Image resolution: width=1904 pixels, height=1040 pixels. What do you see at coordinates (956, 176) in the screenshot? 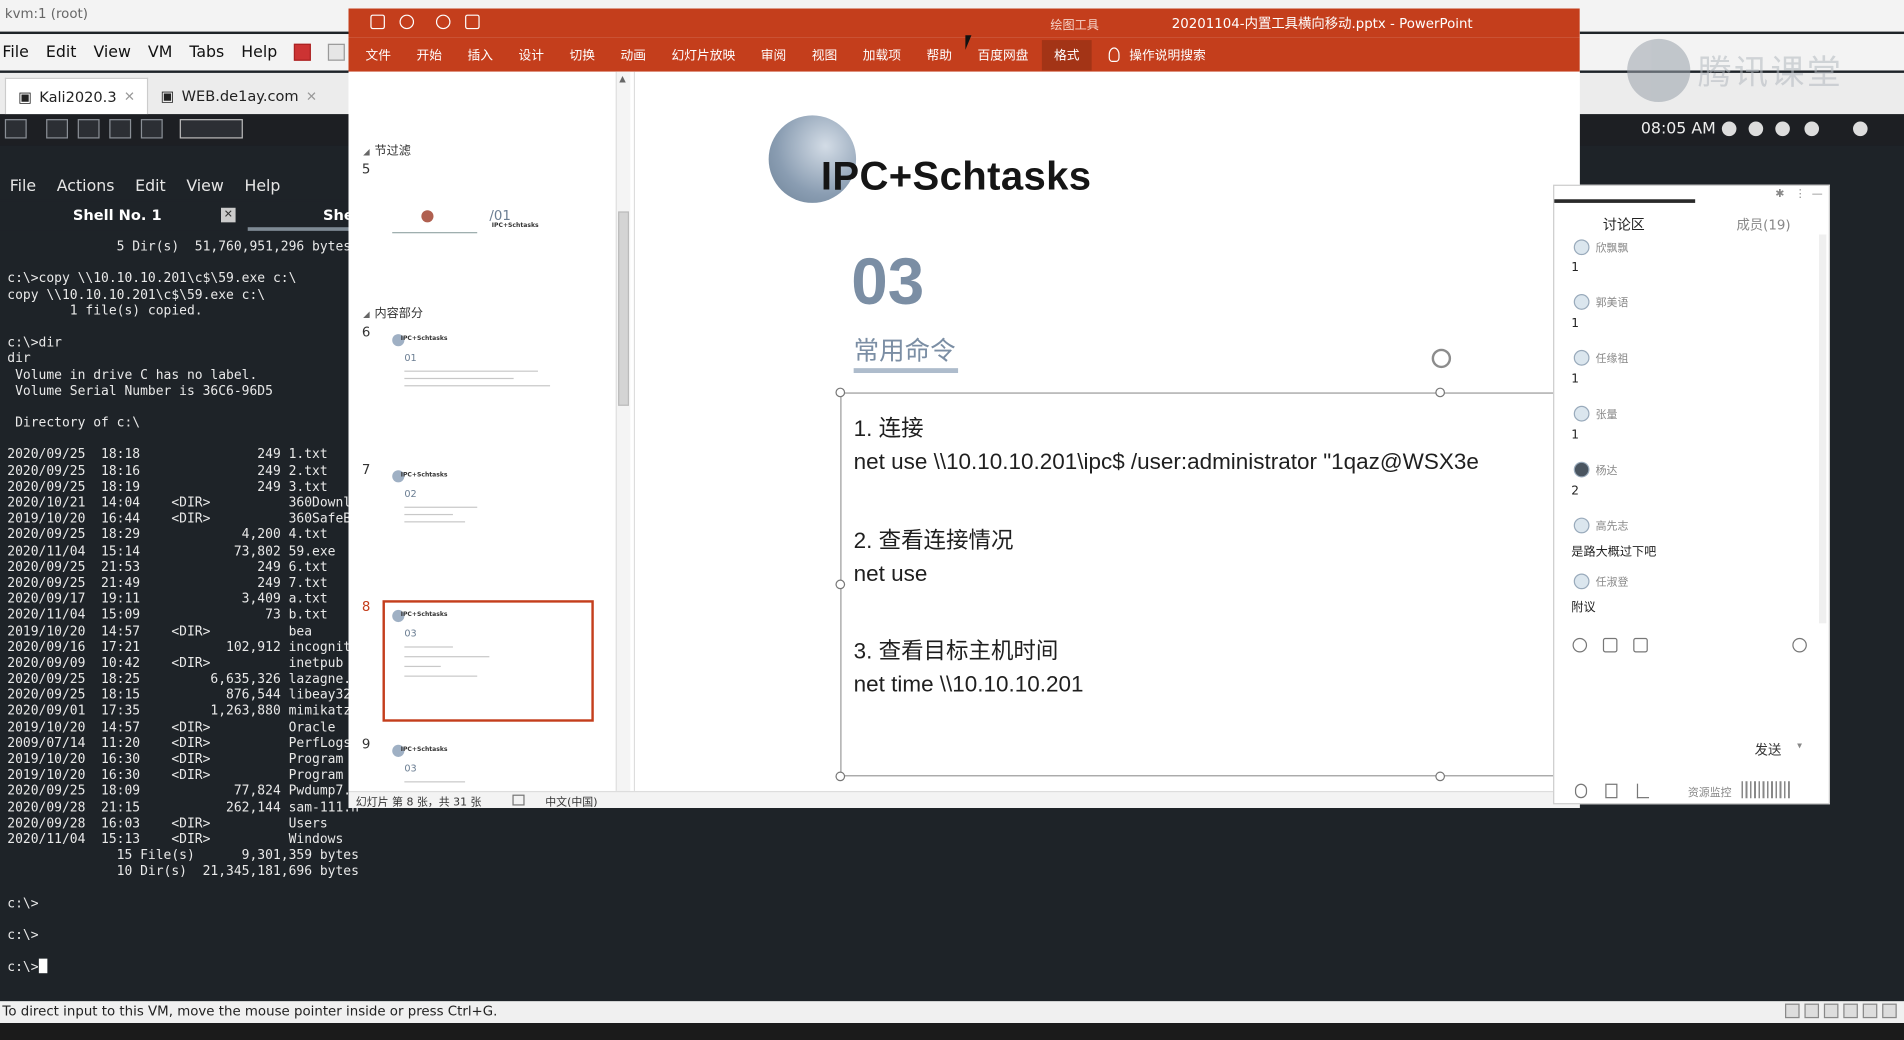
I see `slide-title: IPC+Schtasks` at bounding box center [956, 176].